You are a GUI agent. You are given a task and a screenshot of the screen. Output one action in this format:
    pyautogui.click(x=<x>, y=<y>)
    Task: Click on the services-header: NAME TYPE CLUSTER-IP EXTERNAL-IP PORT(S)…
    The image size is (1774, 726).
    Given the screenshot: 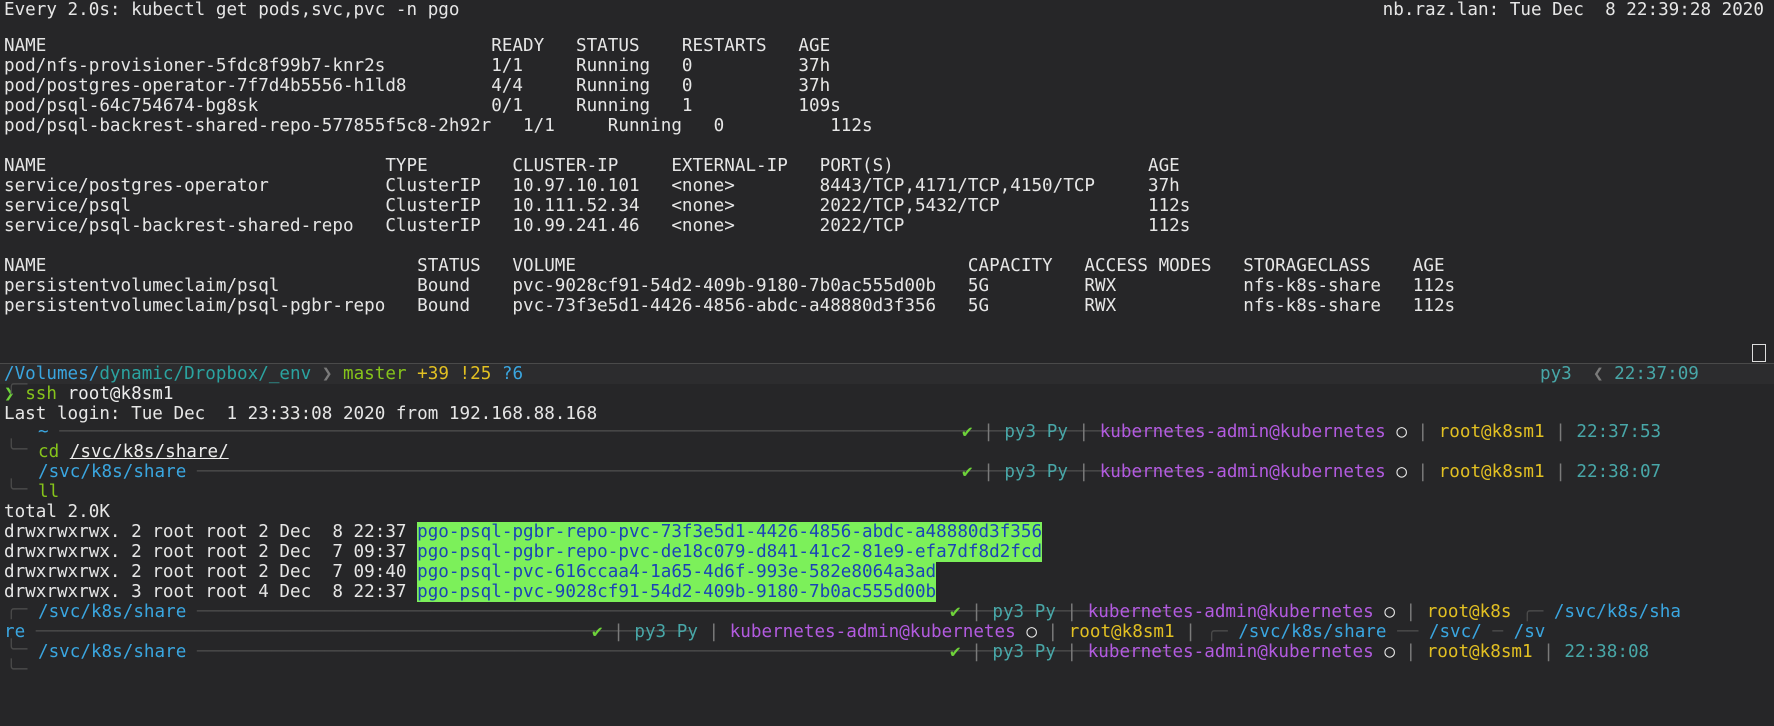 What is the action you would take?
    pyautogui.click(x=592, y=166)
    